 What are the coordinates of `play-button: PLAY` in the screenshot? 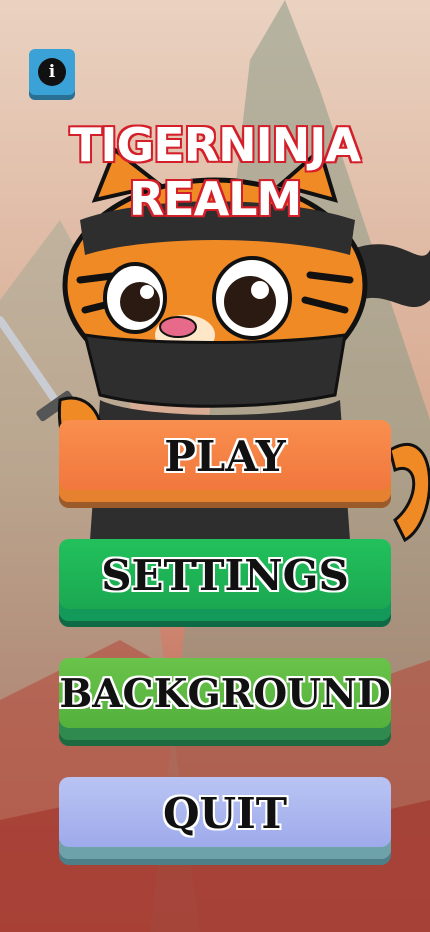 It's located at (225, 461).